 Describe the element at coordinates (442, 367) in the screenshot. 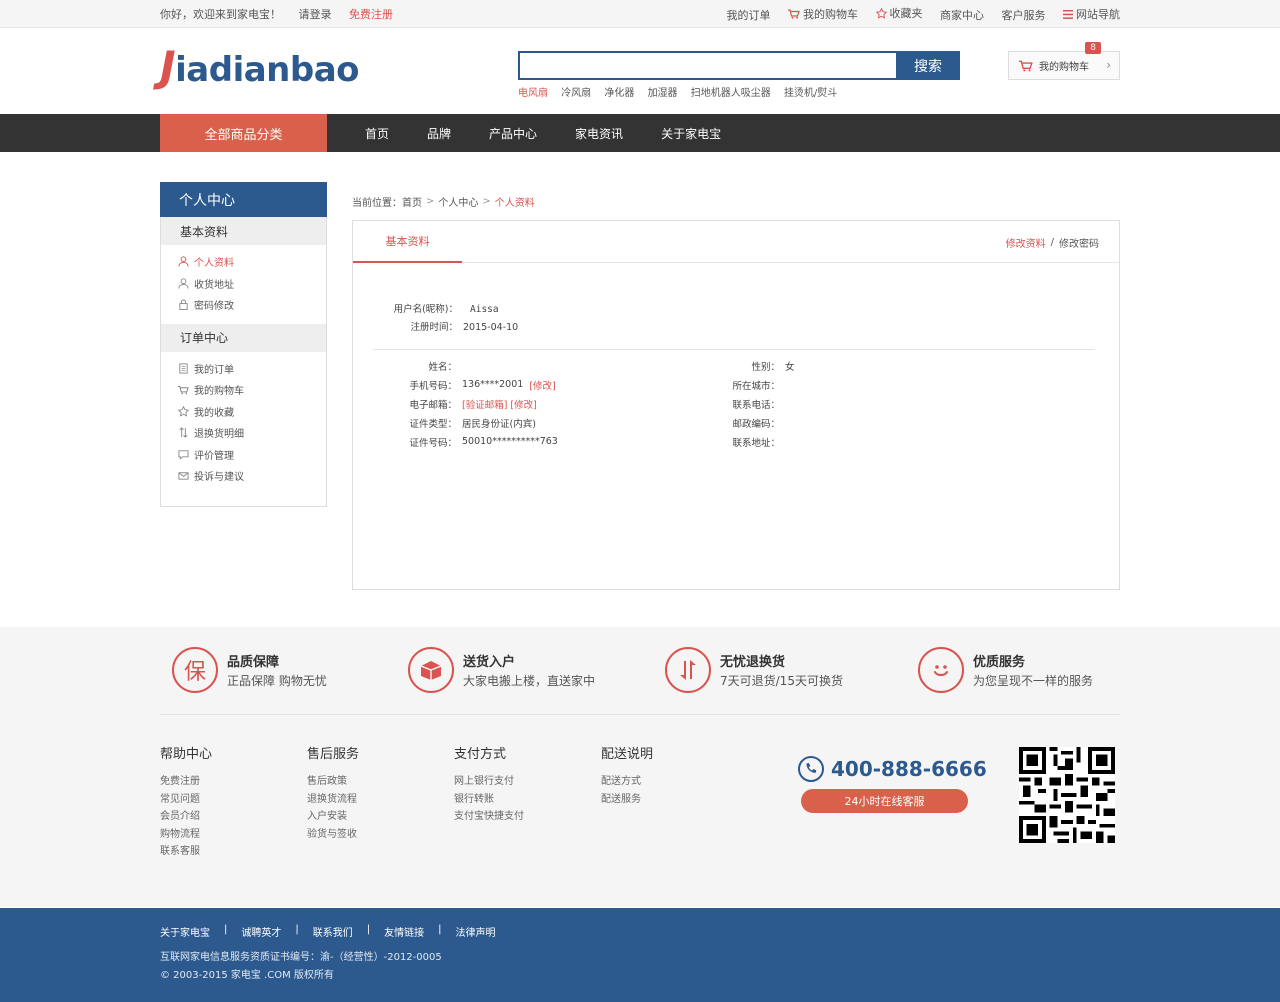

I see `field-label: 姓名：` at that location.